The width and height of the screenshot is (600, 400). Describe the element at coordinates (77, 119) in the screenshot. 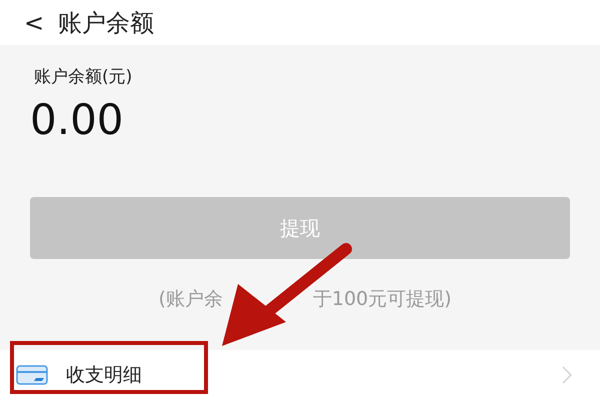

I see `balance-amount: 0.00` at that location.